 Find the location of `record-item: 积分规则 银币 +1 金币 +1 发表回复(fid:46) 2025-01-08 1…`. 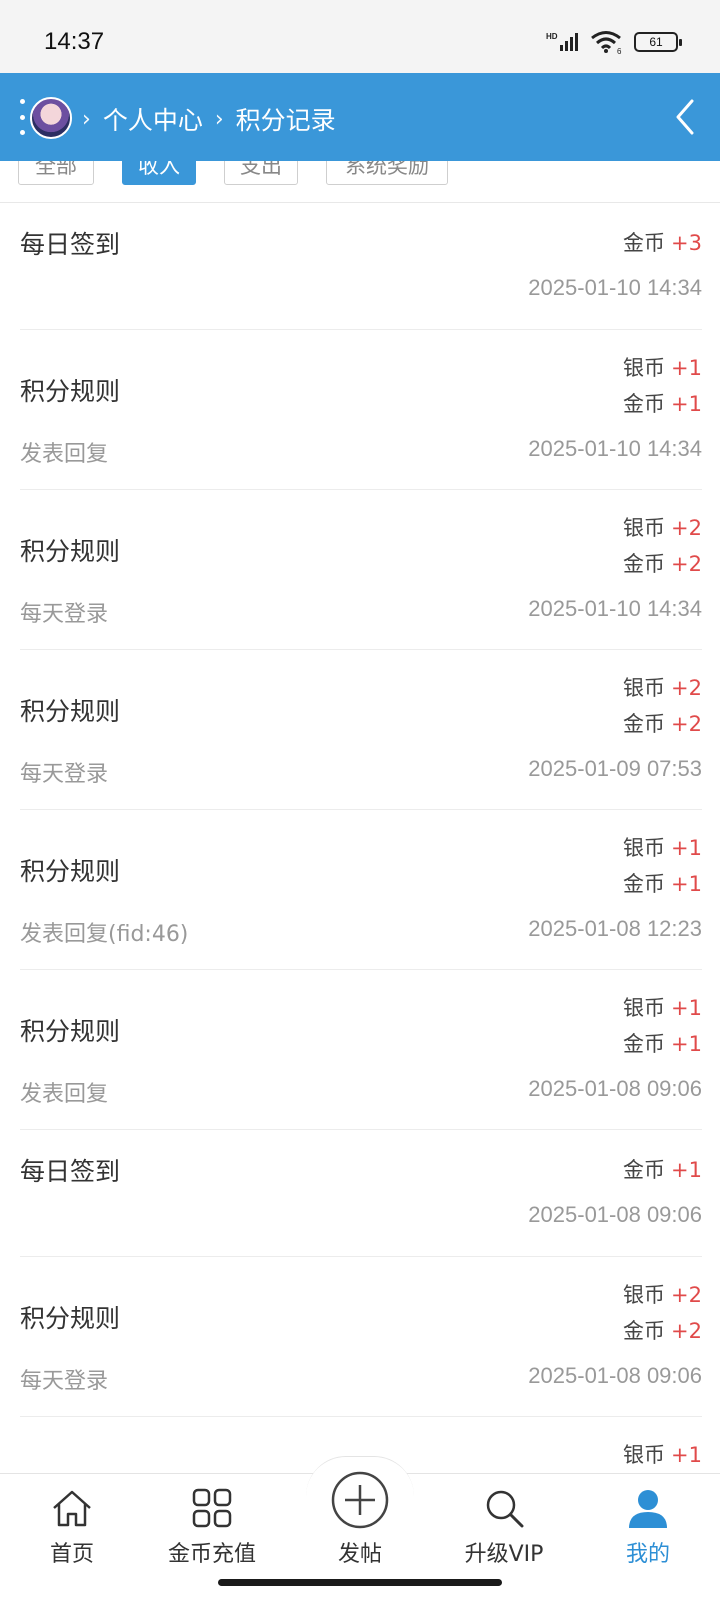

record-item: 积分规则 银币 +1 金币 +1 发表回复(fid:46) 2025-01-08 1… is located at coordinates (361, 890).